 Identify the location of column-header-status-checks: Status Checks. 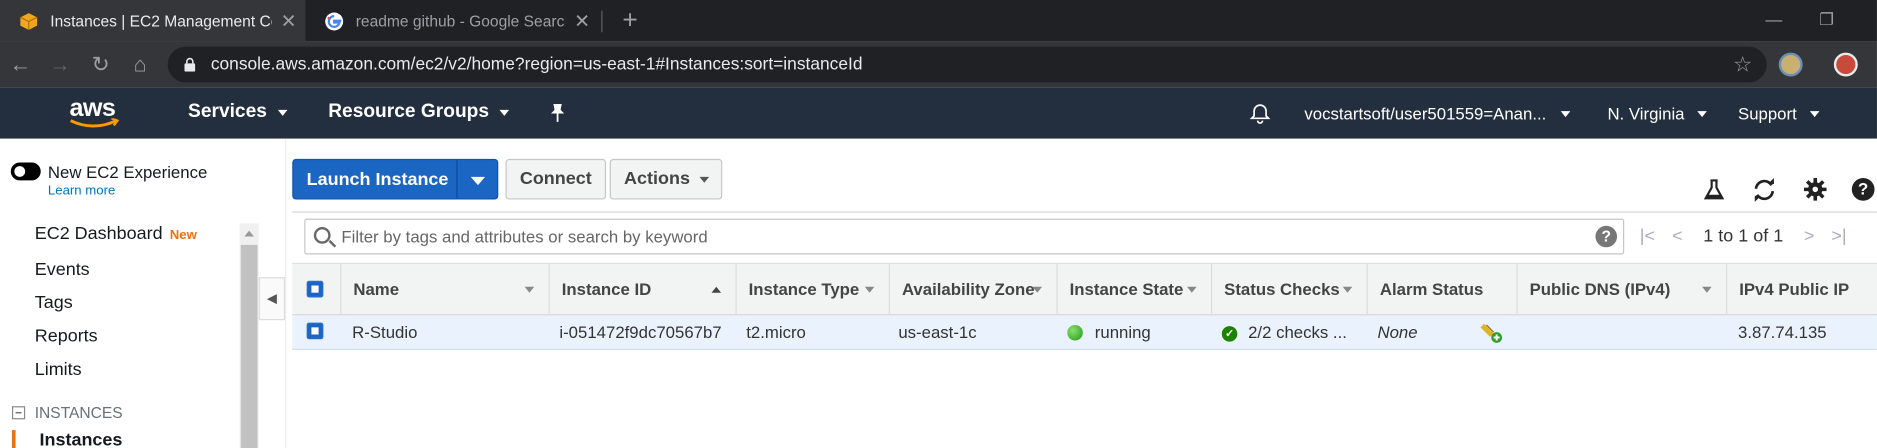
(1288, 290).